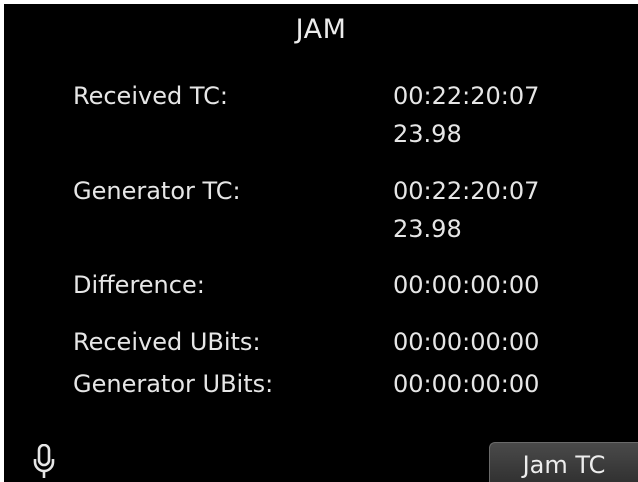  Describe the element at coordinates (321, 29) in the screenshot. I see `page-title: JAM` at that location.